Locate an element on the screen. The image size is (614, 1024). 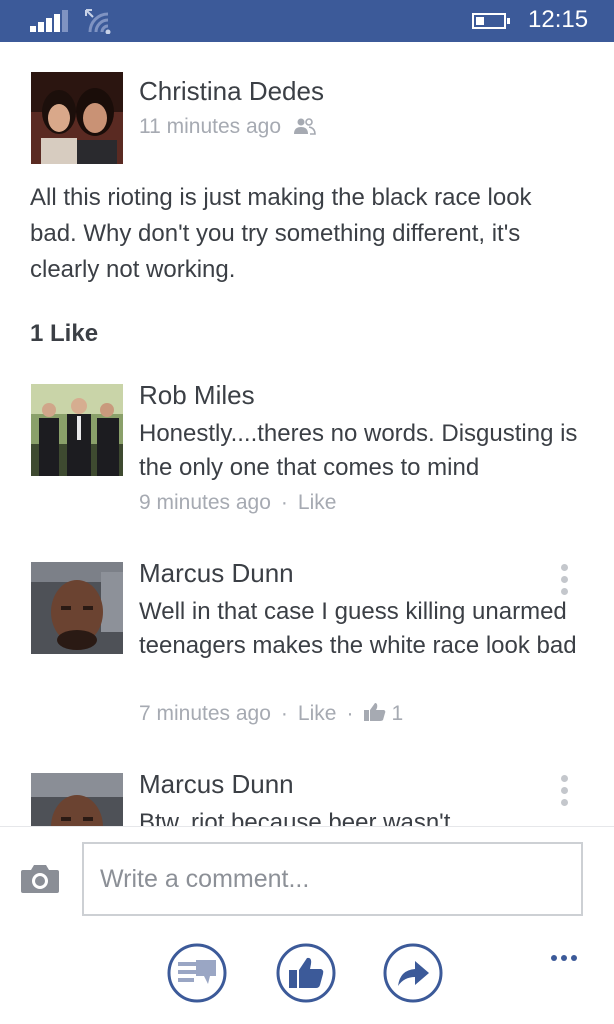
share-icon is located at coordinates (413, 973).